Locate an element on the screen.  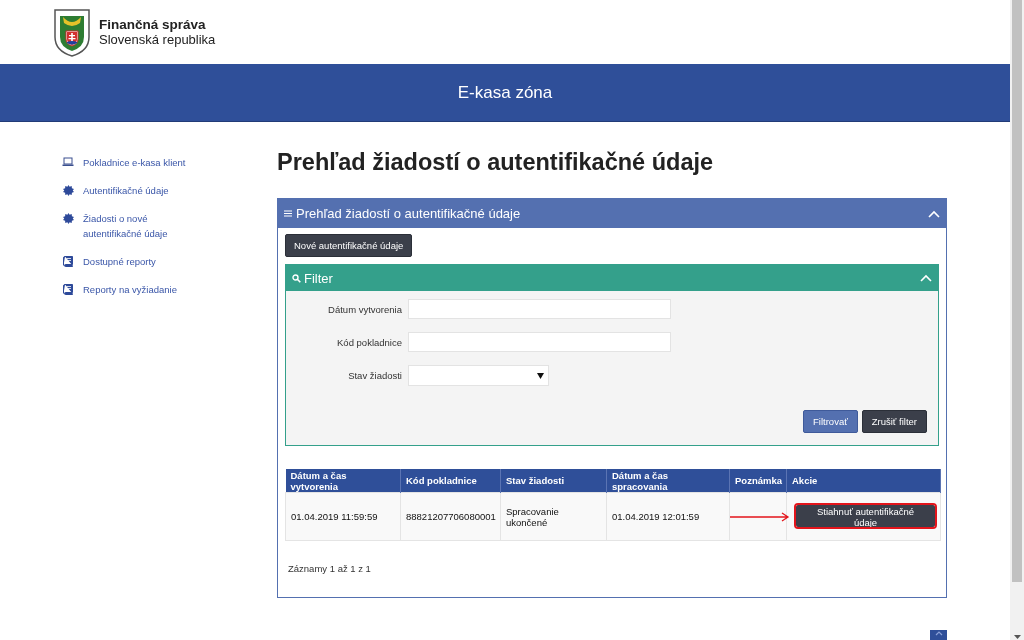
panel-title: Prehľad žiadostí o autentifikačné údaje is located at coordinates (409, 213).